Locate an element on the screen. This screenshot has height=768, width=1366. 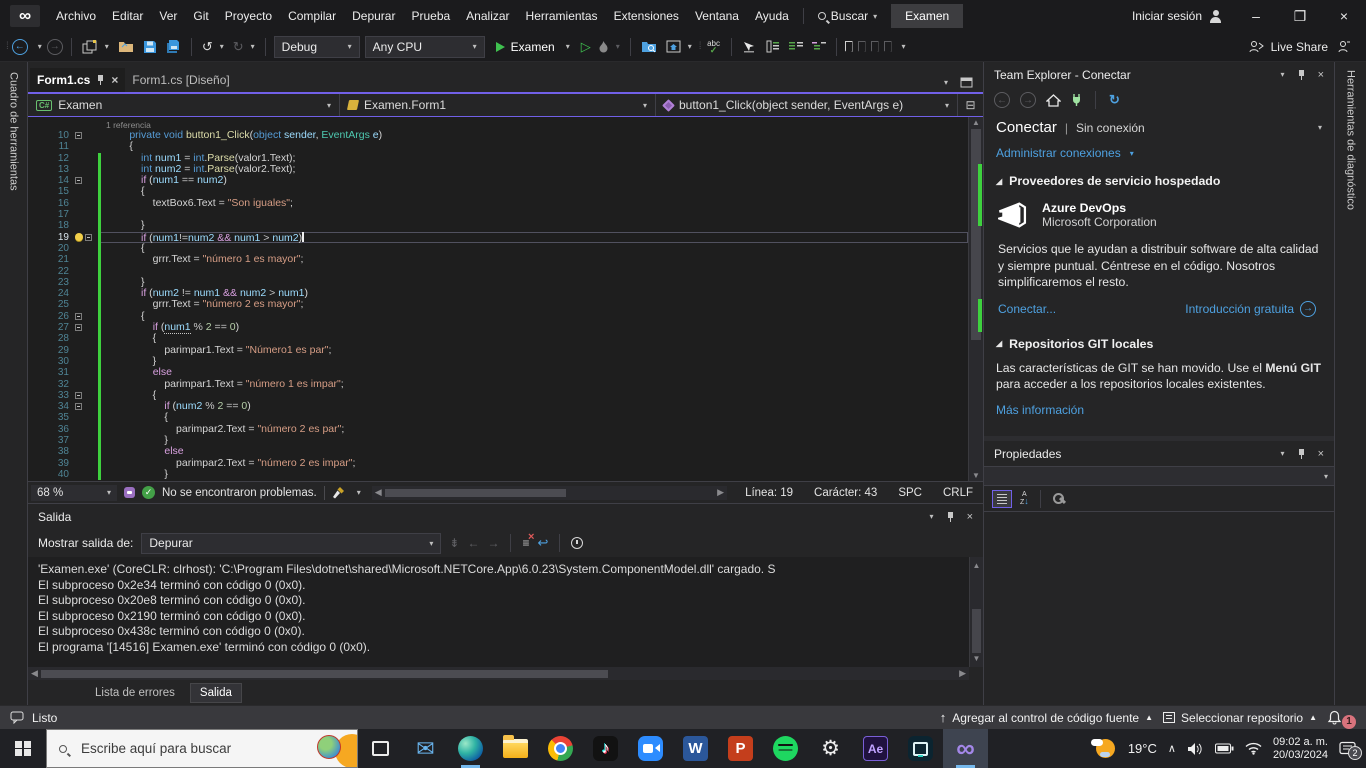
taskbar-powerpoint-button: P is located at coordinates (740, 748).